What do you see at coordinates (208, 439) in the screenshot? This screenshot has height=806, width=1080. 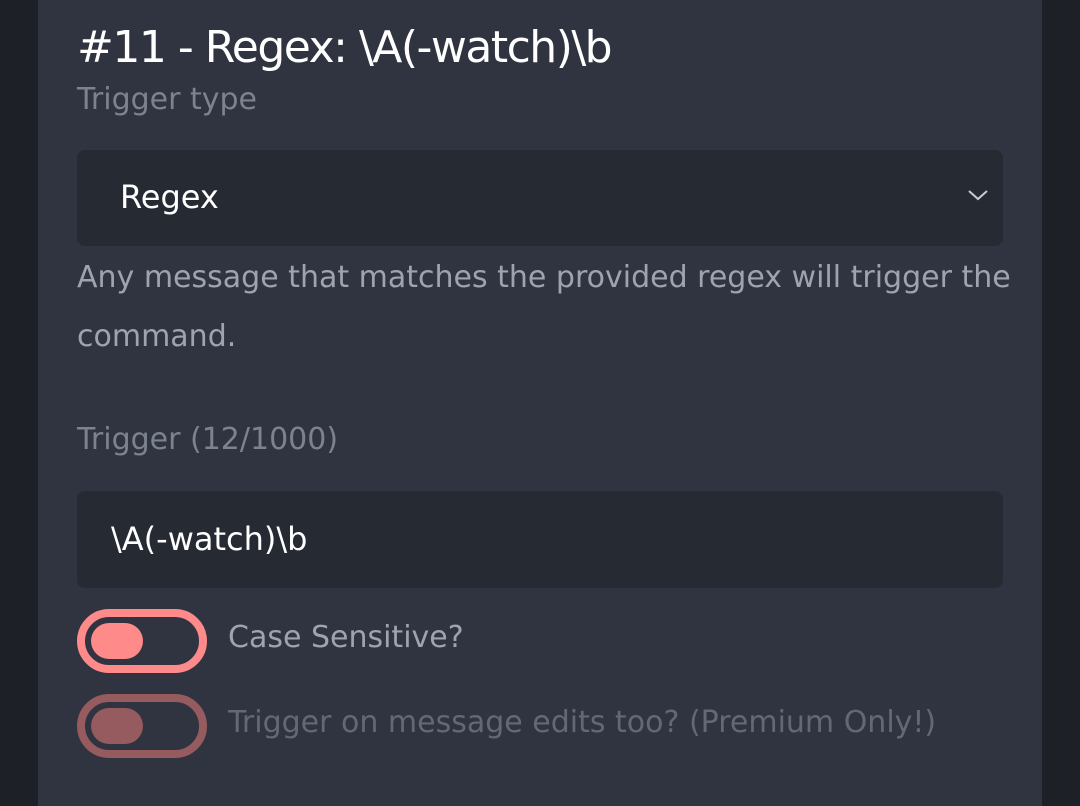 I see `trigger-label: Trigger (12/1000)` at bounding box center [208, 439].